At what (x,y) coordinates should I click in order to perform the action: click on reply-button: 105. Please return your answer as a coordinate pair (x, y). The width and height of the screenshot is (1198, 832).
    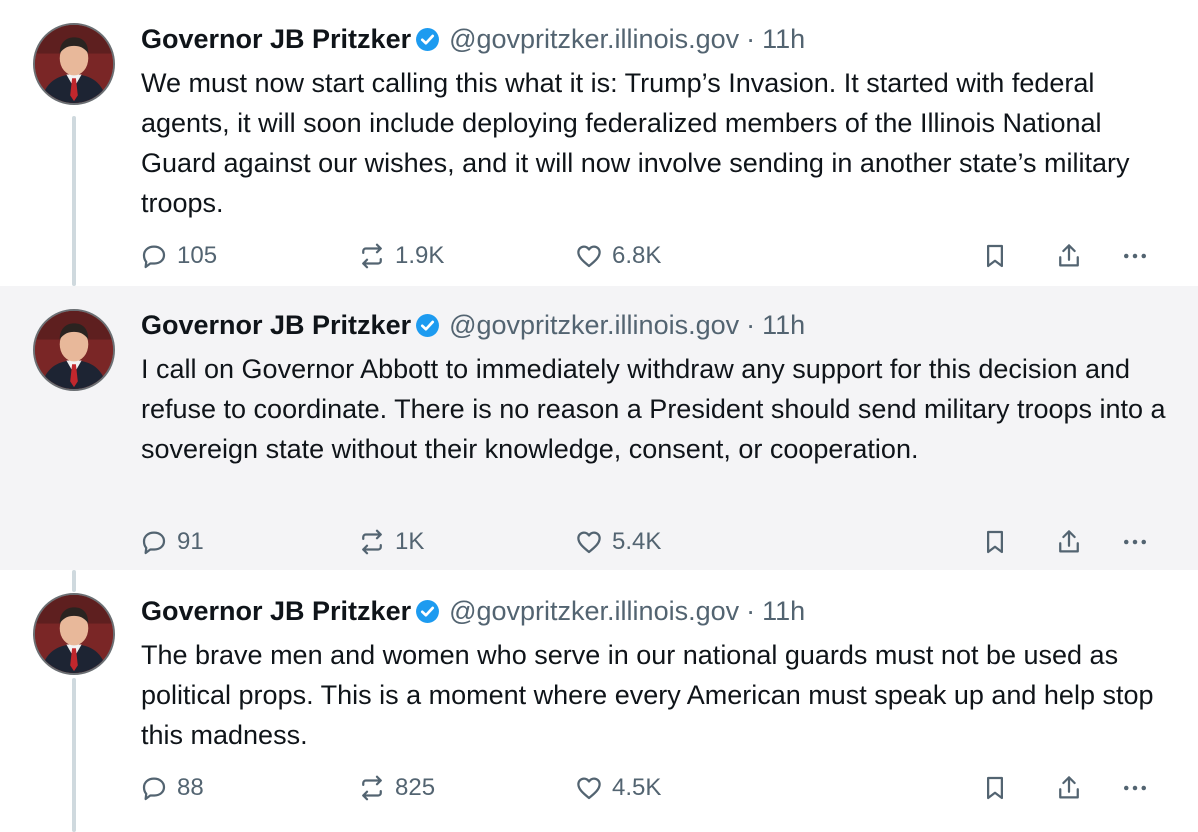
    Looking at the image, I should click on (178, 256).